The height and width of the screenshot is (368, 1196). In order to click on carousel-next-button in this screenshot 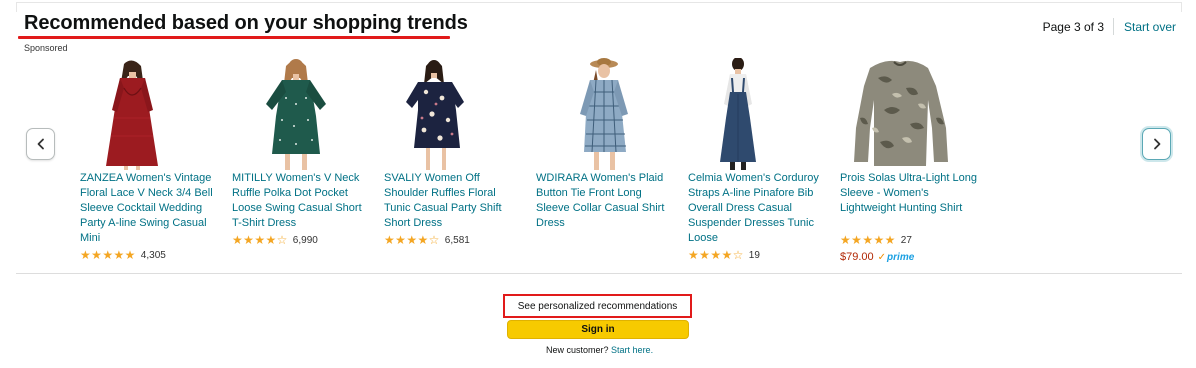, I will do `click(1156, 144)`.